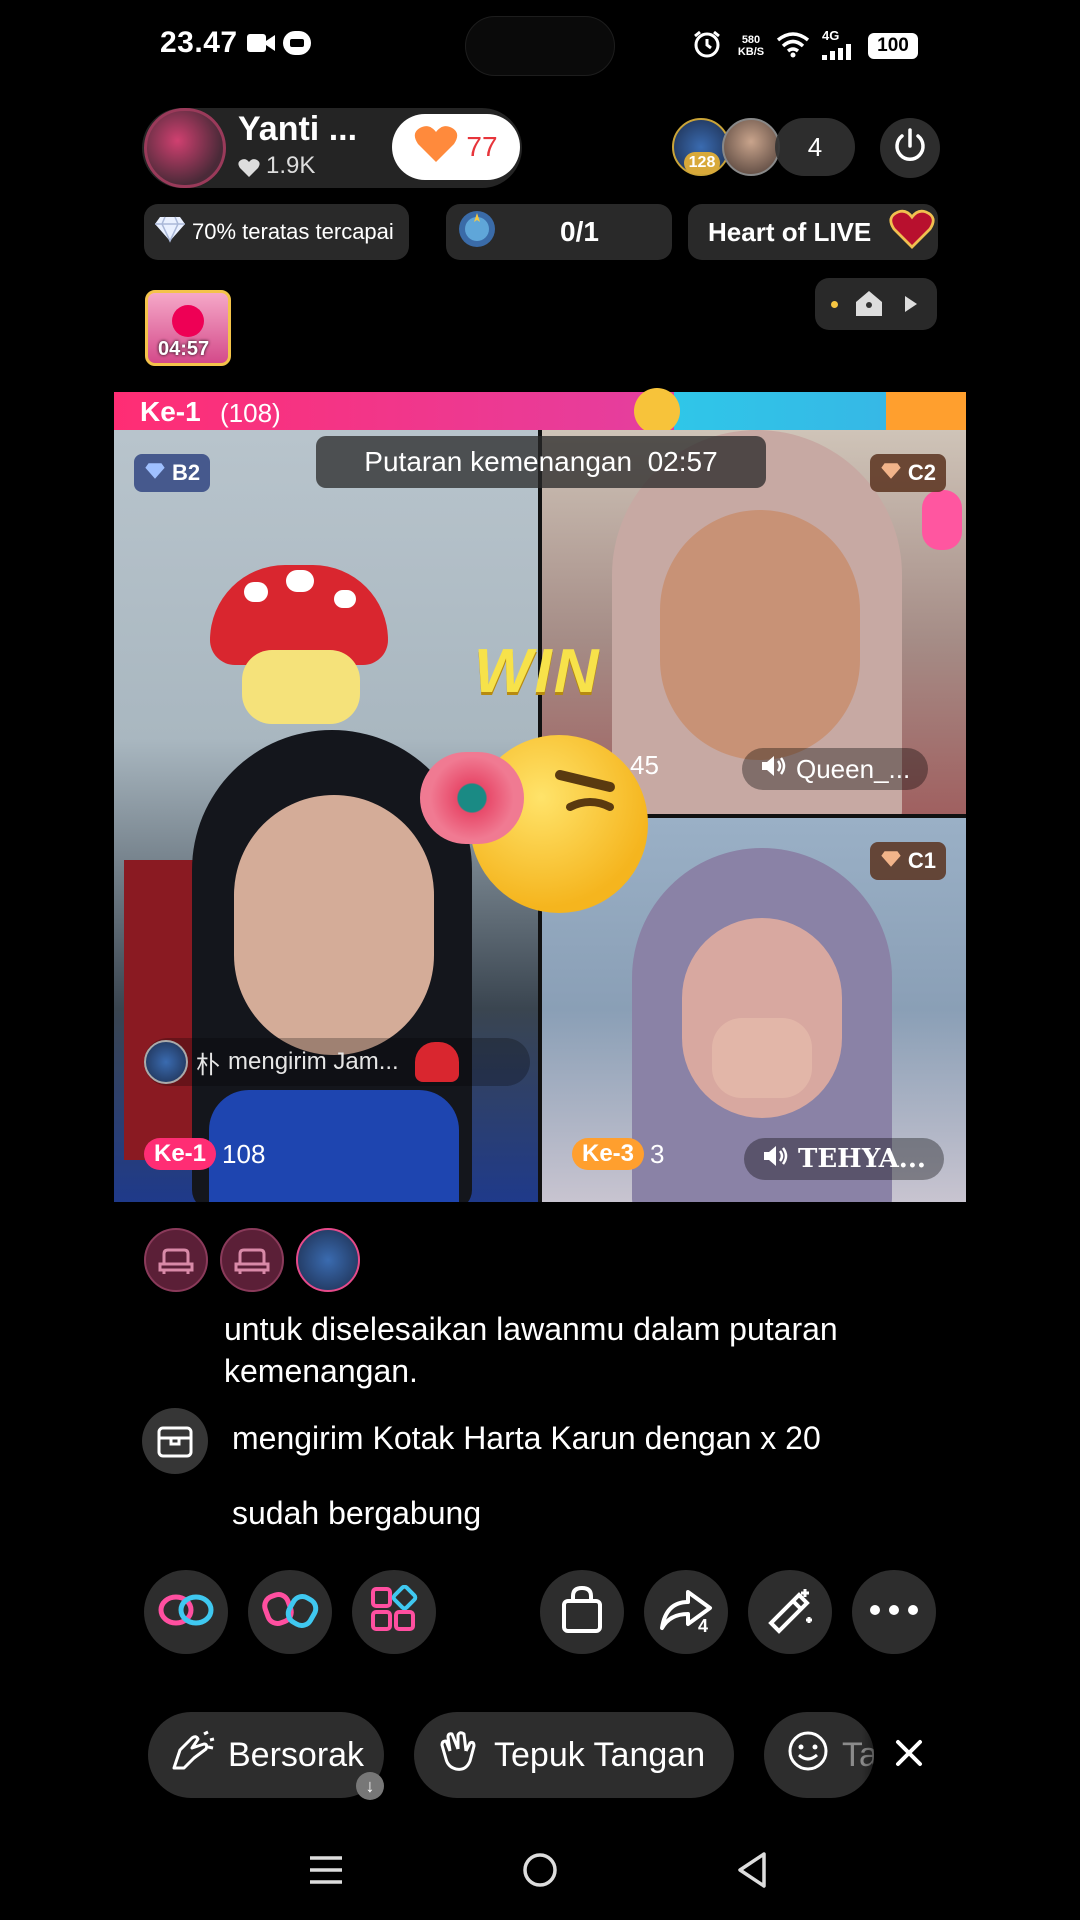  Describe the element at coordinates (540, 411) in the screenshot. I see `battle-score-bar: Ke-1 (108)` at that location.